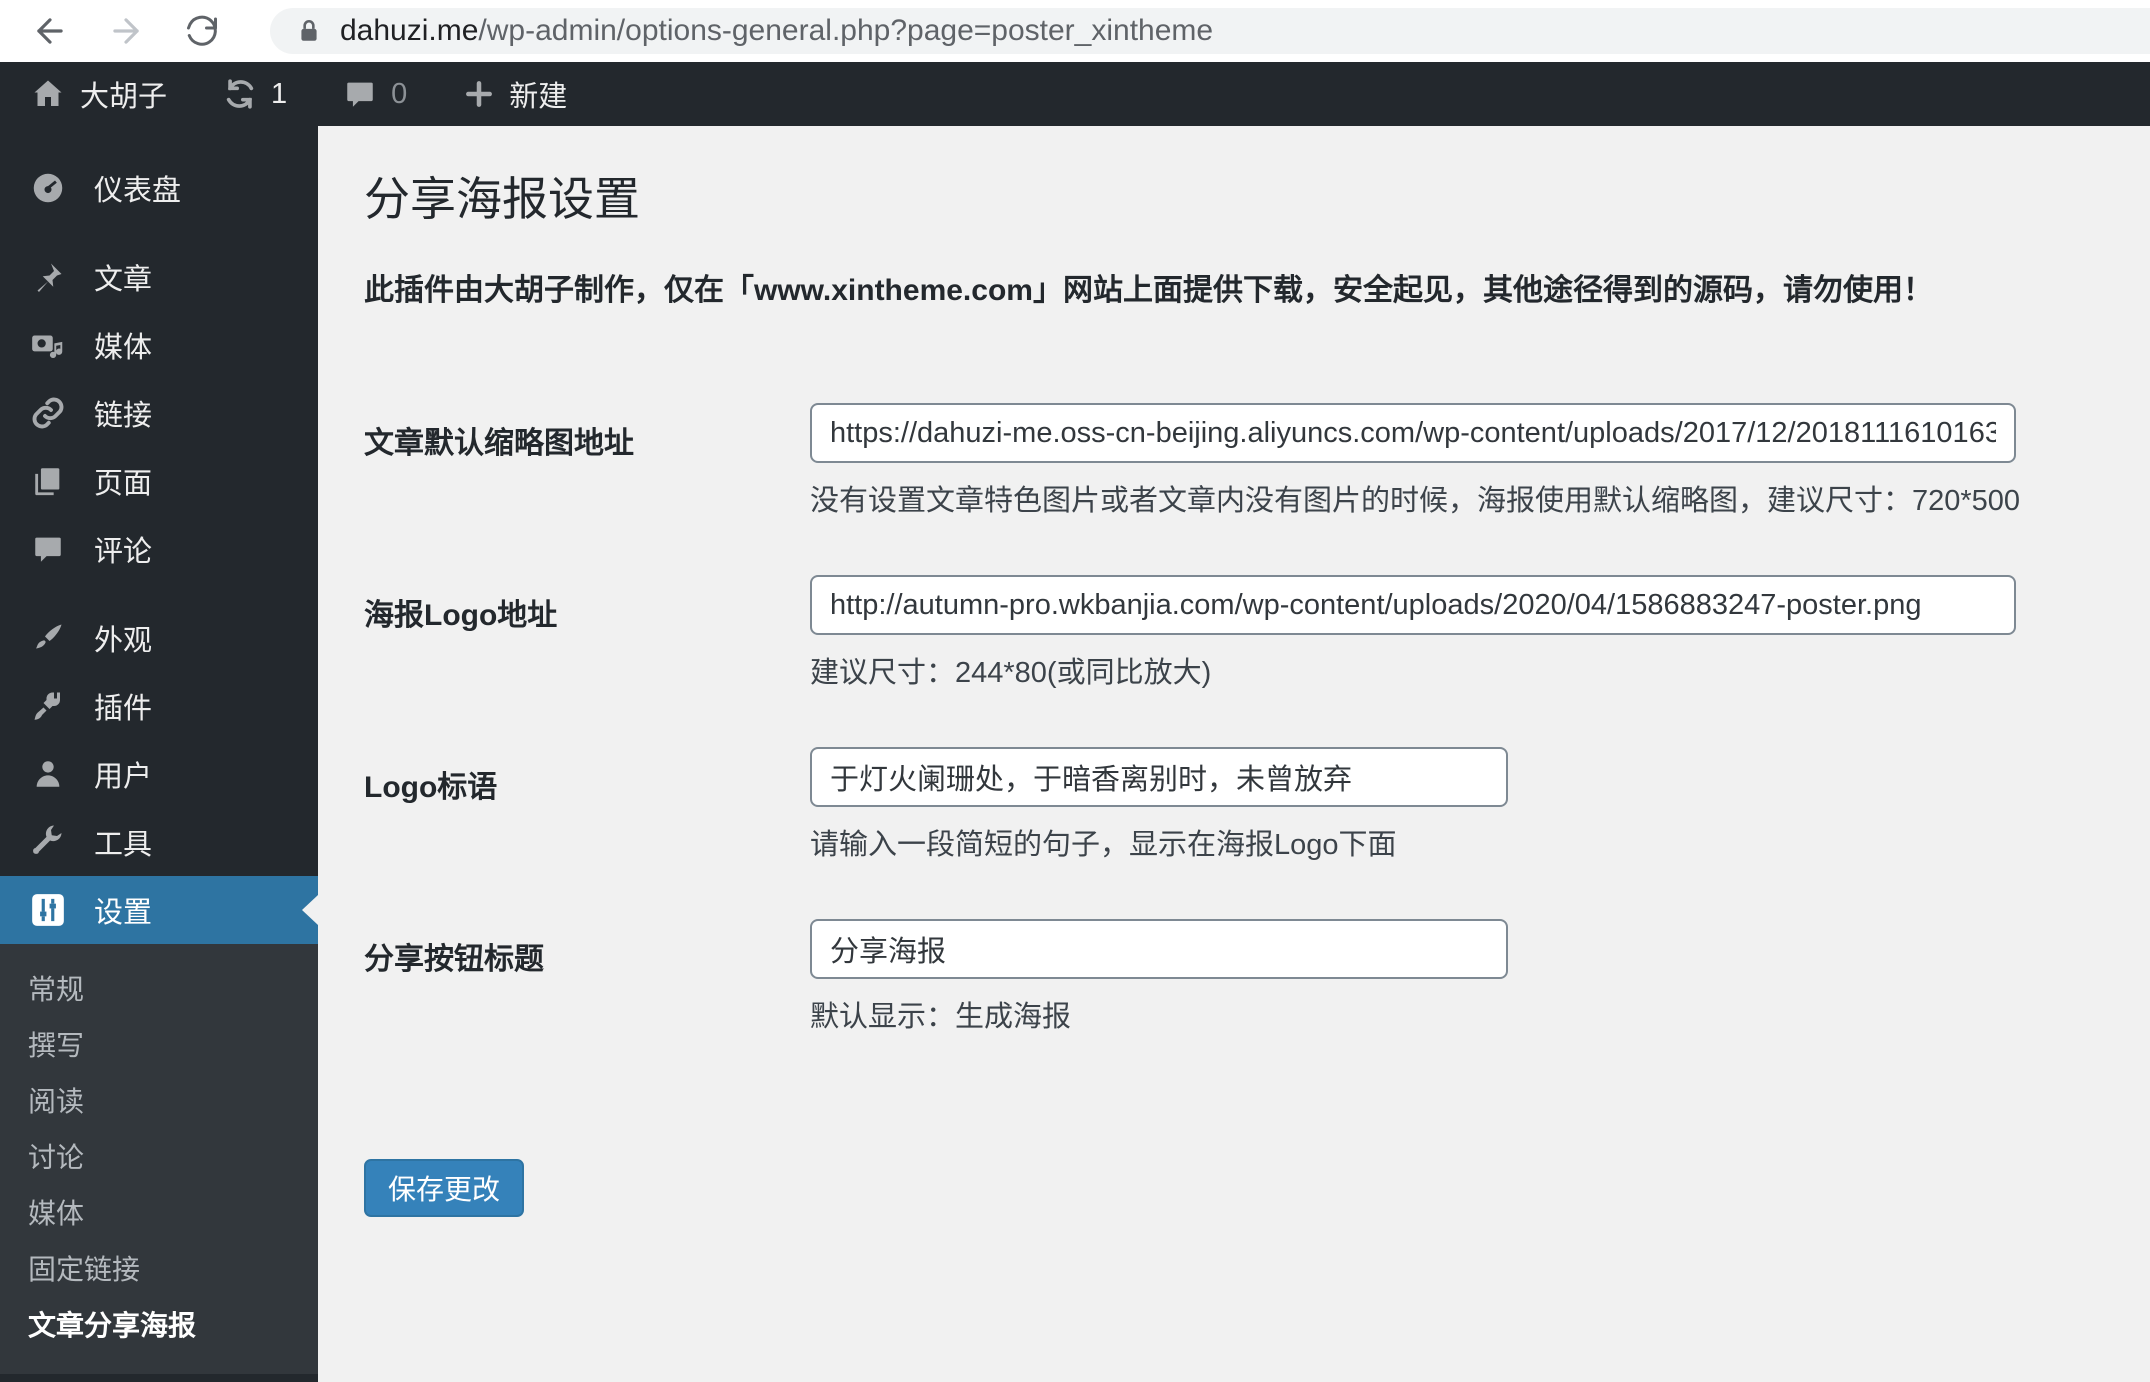  What do you see at coordinates (159, 1100) in the screenshot?
I see `submenu-item-reading: 阅读` at bounding box center [159, 1100].